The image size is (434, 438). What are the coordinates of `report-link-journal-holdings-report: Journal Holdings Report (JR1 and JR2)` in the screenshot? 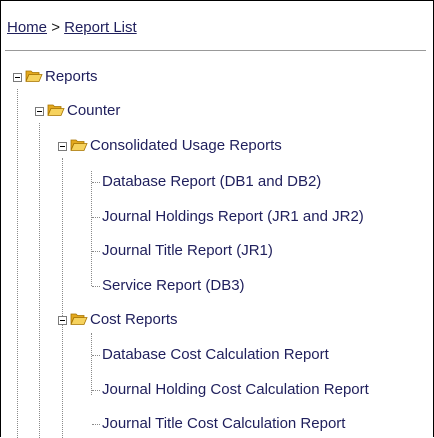 It's located at (233, 217).